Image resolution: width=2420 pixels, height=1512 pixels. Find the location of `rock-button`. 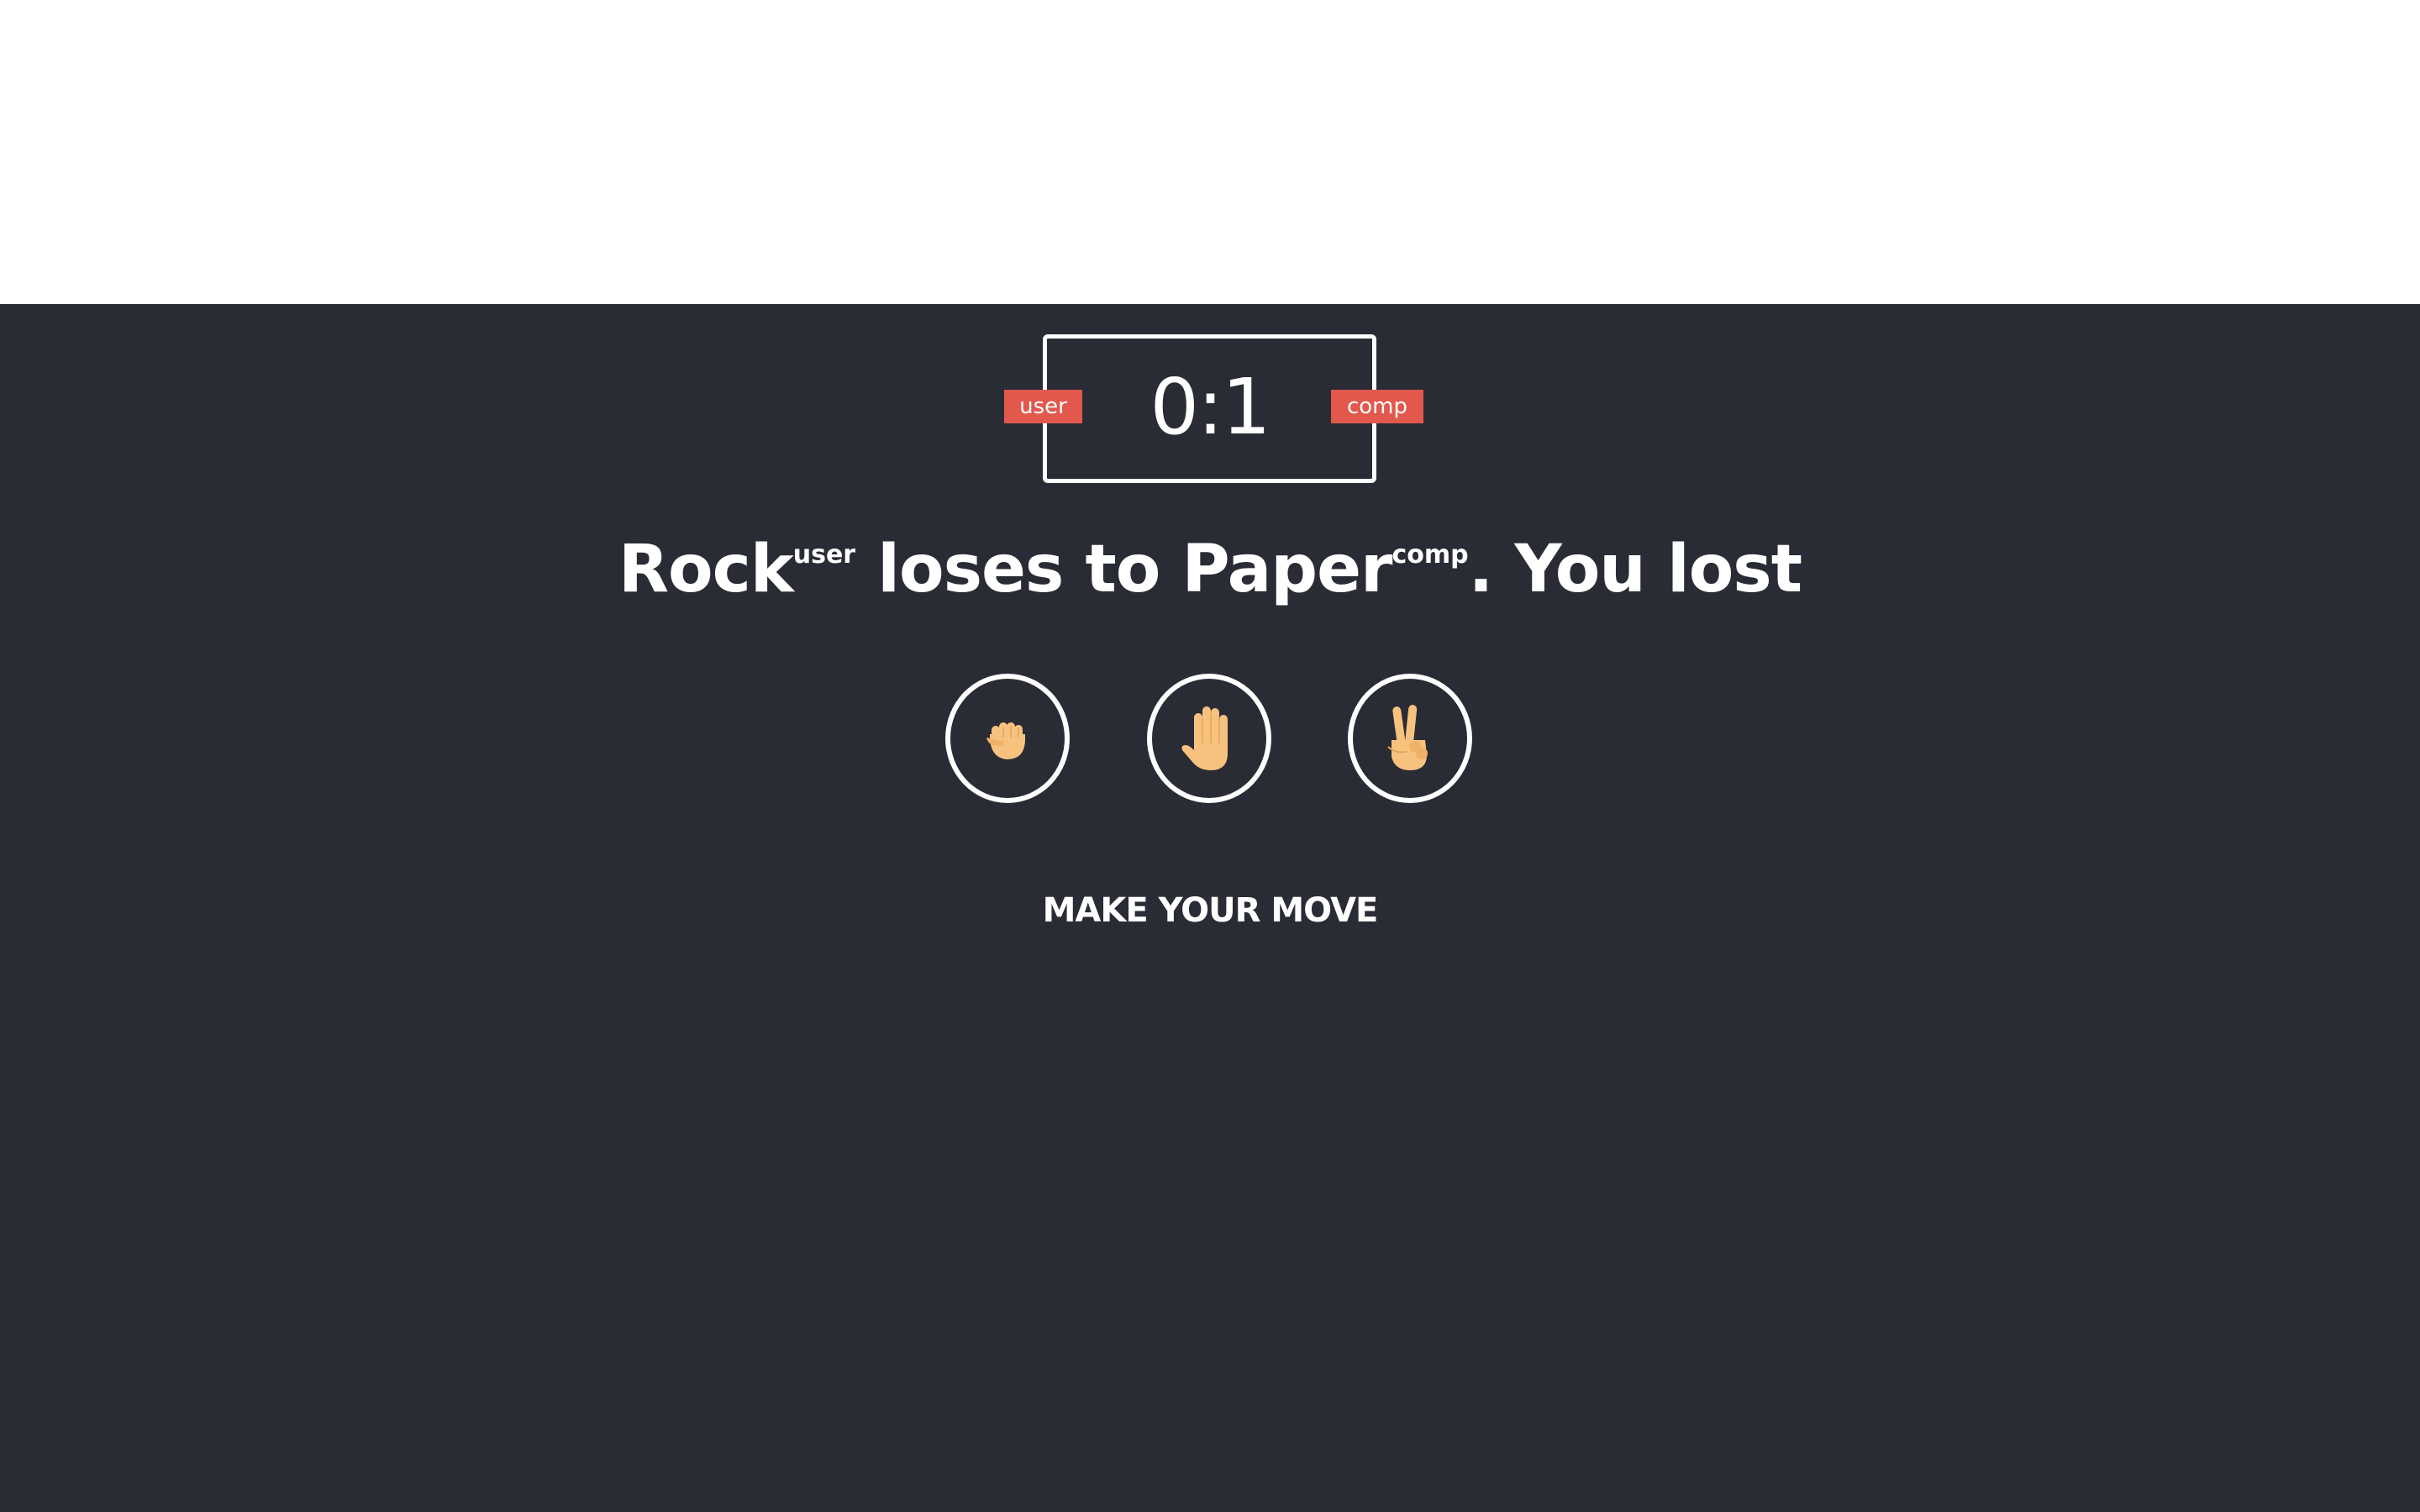

rock-button is located at coordinates (1007, 738).